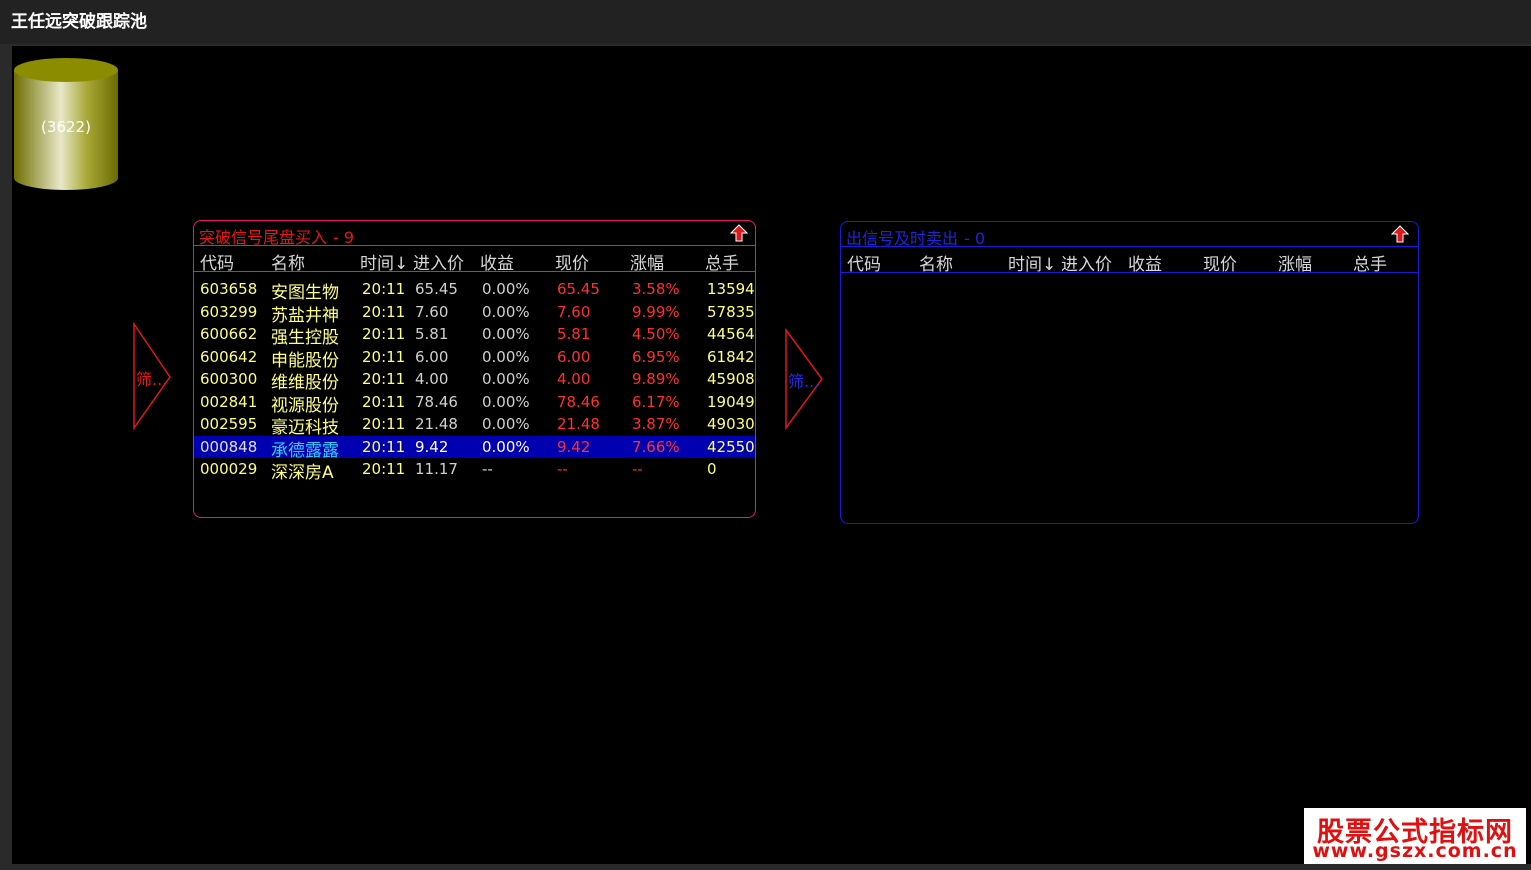 Image resolution: width=1531 pixels, height=870 pixels. Describe the element at coordinates (578, 401) in the screenshot. I see `cell-price: 78.46` at that location.